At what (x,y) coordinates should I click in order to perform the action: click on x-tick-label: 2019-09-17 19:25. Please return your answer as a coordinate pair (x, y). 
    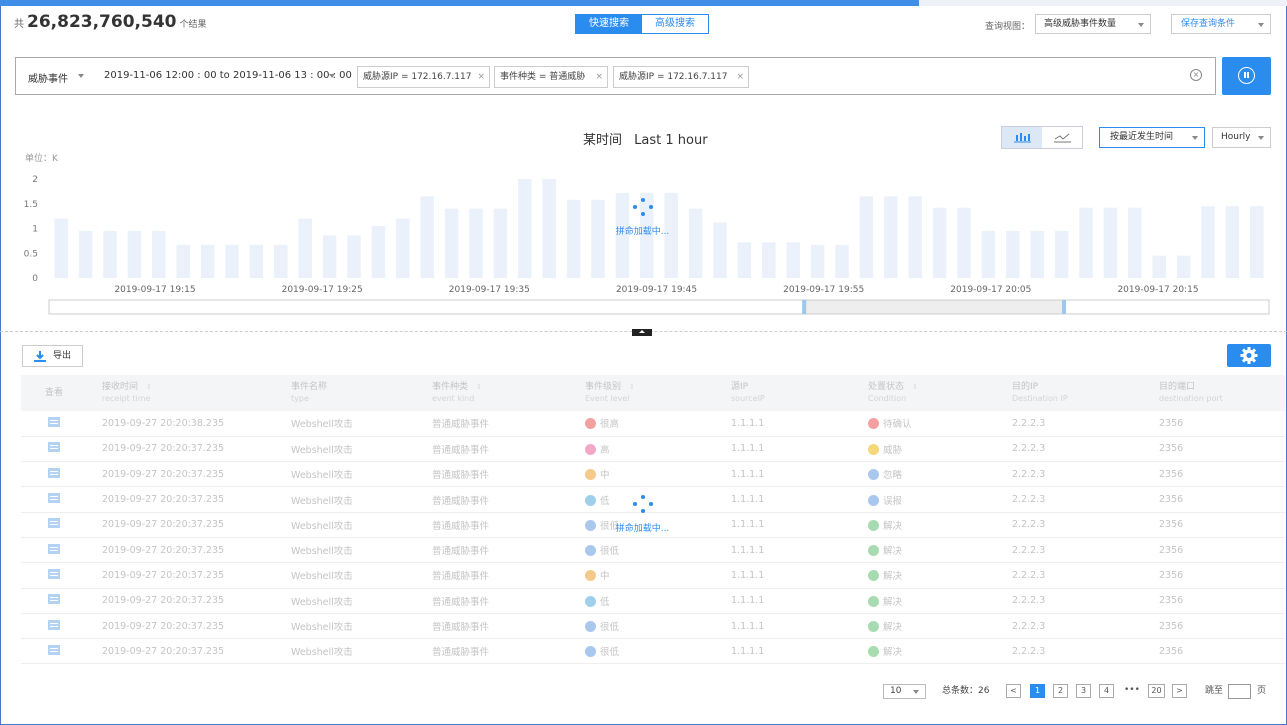
    Looking at the image, I should click on (322, 290).